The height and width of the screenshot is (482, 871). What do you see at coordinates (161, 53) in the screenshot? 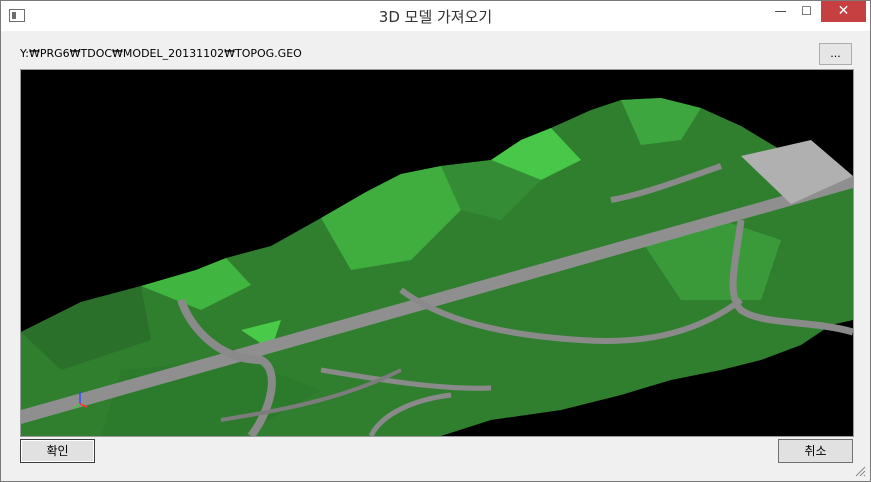
I see `file-path-label: Y:₩PRG6₩TDOC₩MODEL_20131102₩TOPOG.GEO` at bounding box center [161, 53].